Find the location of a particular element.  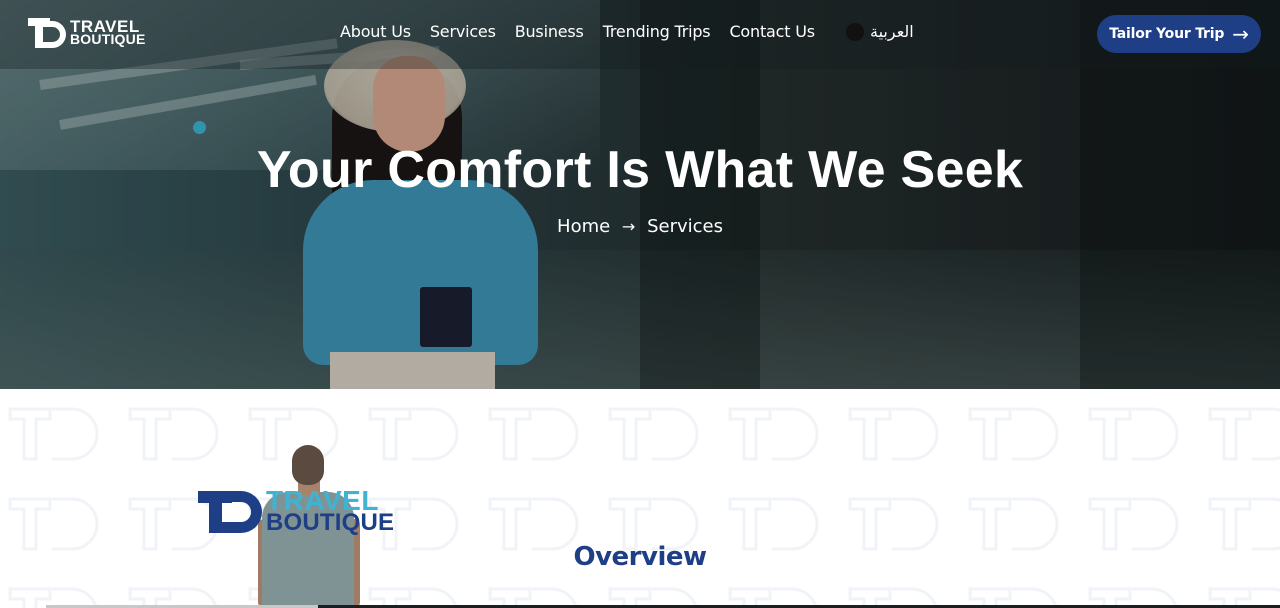

language-label: العربية is located at coordinates (892, 31).